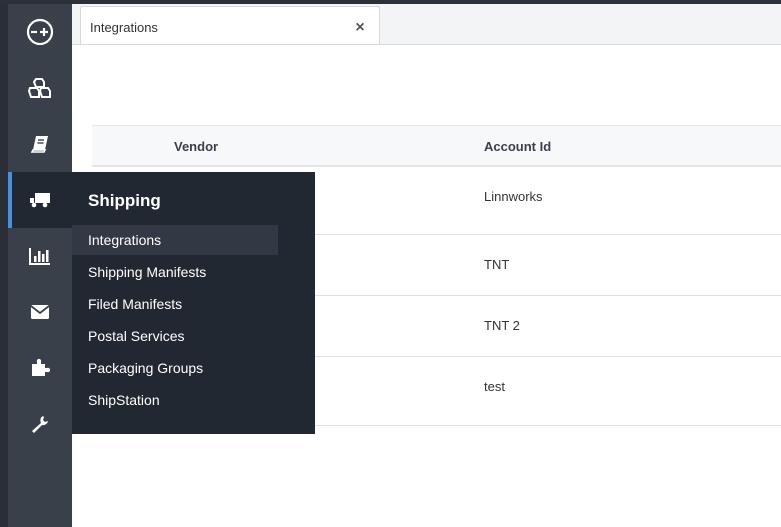 The image size is (781, 527). What do you see at coordinates (230, 25) in the screenshot?
I see `tab-integrations: Integrations ×` at bounding box center [230, 25].